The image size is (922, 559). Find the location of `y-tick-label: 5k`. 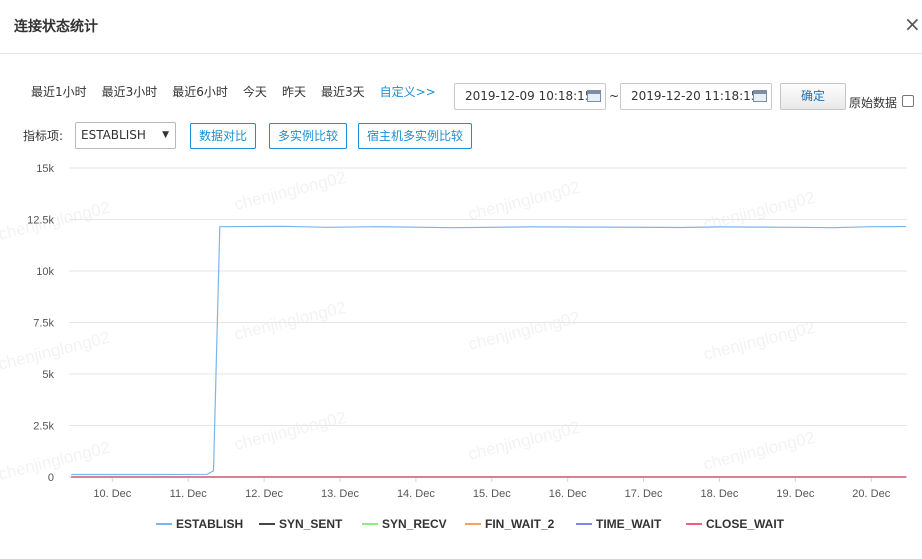

y-tick-label: 5k is located at coordinates (48, 375).